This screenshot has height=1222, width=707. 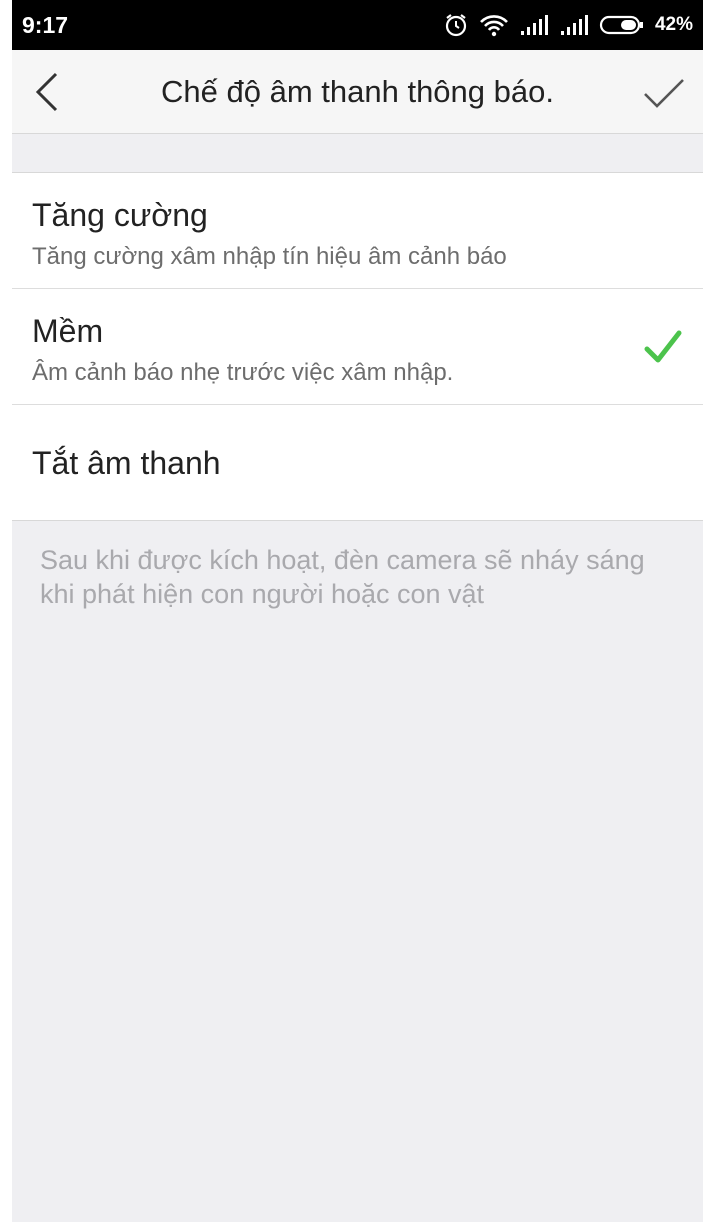 What do you see at coordinates (673, 24) in the screenshot?
I see `battery-percent: 42%` at bounding box center [673, 24].